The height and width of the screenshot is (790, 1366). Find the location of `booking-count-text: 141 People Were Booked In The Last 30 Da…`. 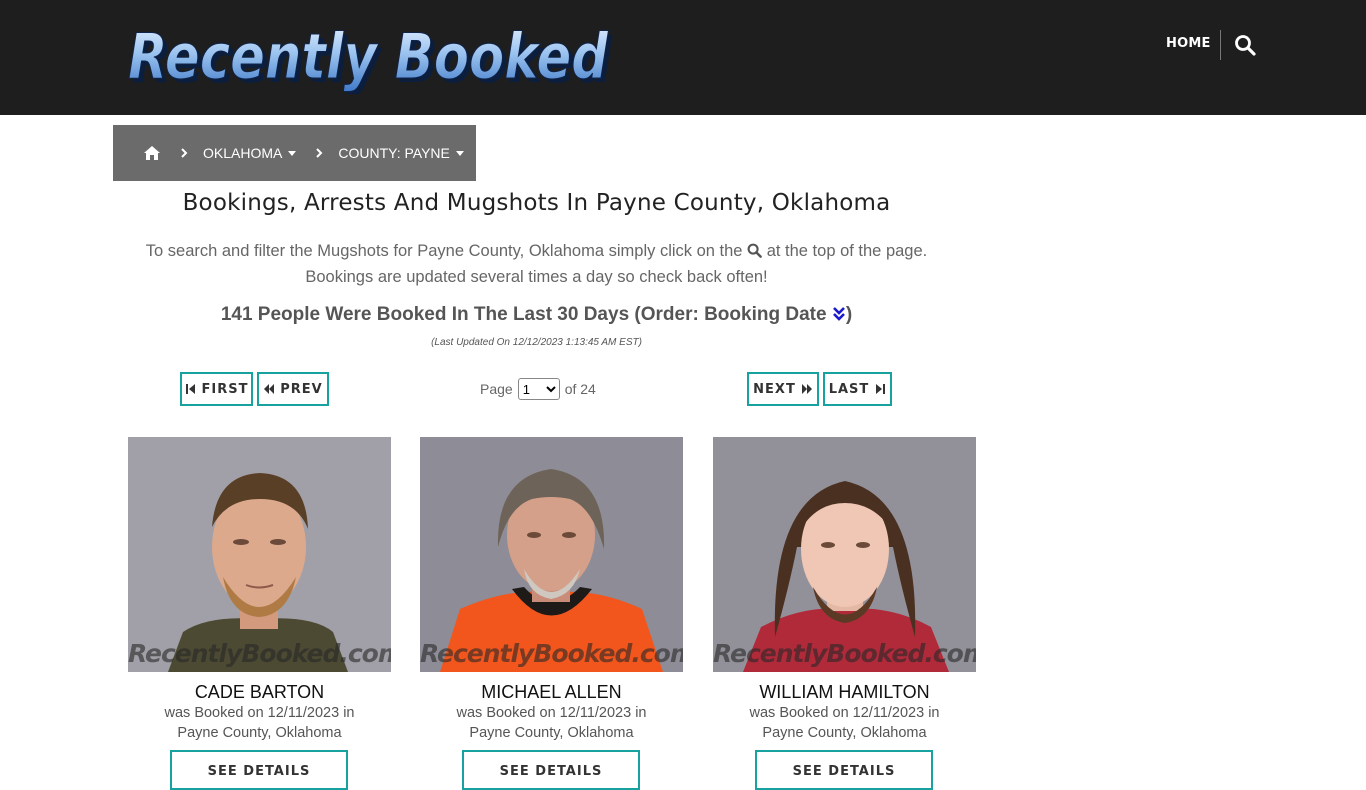

booking-count-text: 141 People Were Booked In The Last 30 Da… is located at coordinates (523, 314).